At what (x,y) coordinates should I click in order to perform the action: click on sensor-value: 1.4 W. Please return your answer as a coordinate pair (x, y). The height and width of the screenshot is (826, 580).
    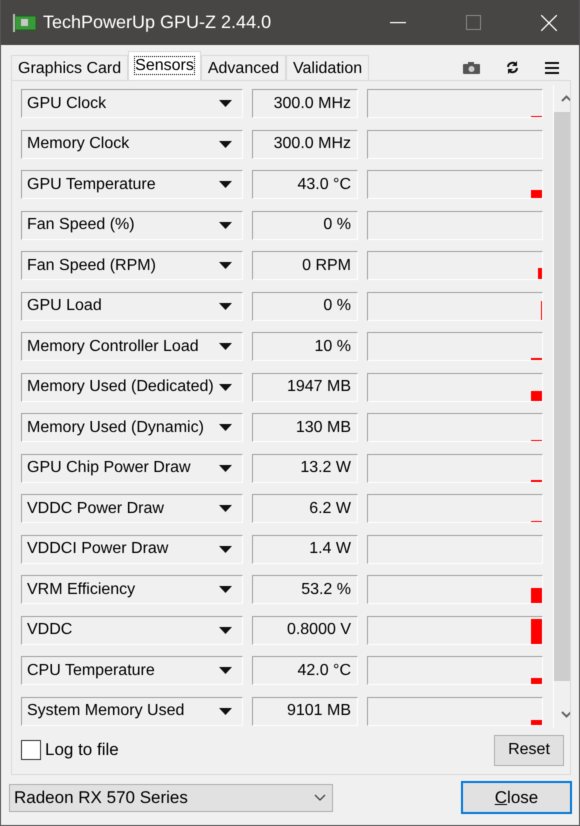
    Looking at the image, I should click on (305, 549).